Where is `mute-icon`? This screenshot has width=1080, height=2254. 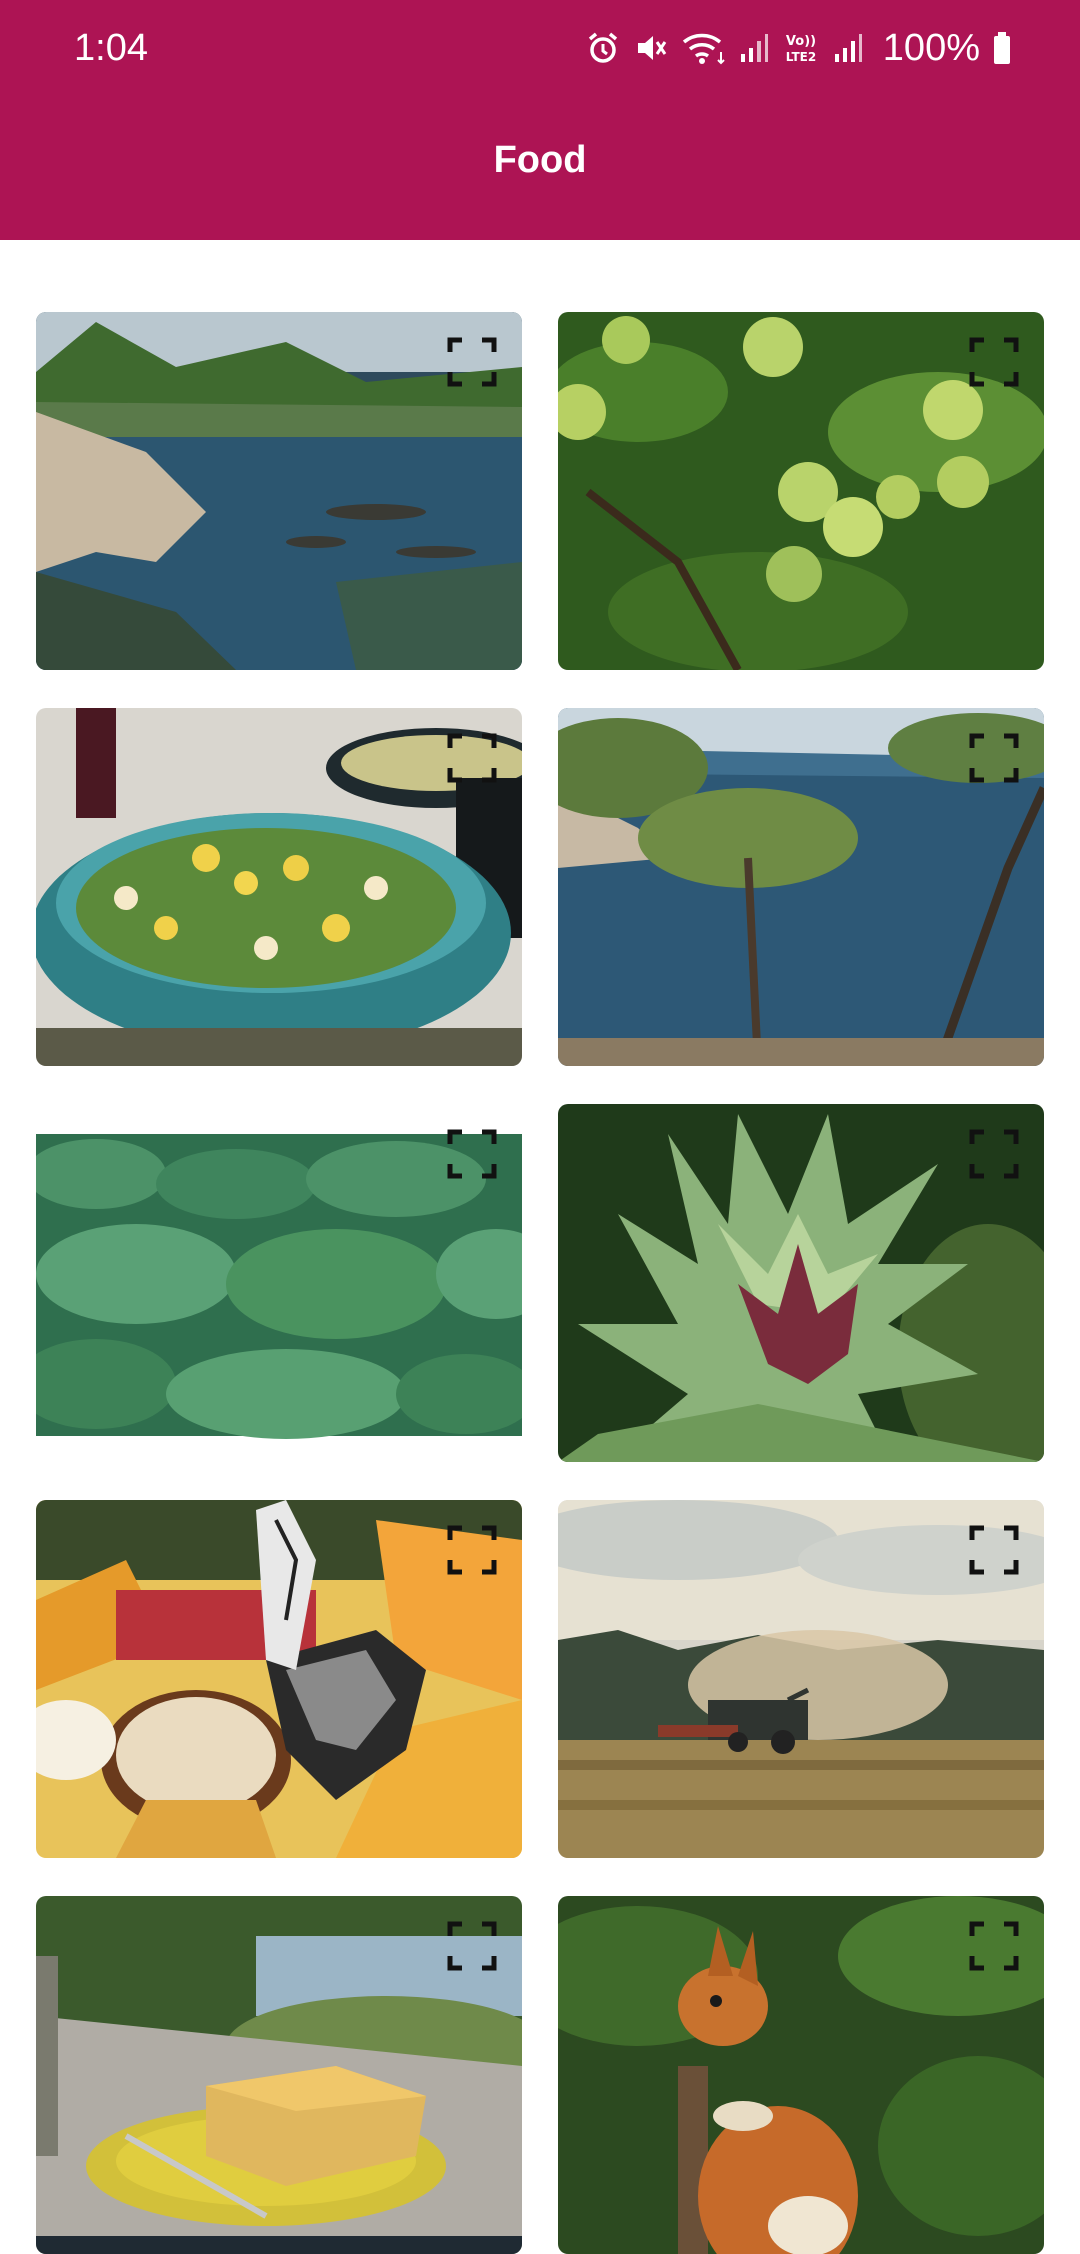 mute-icon is located at coordinates (651, 48).